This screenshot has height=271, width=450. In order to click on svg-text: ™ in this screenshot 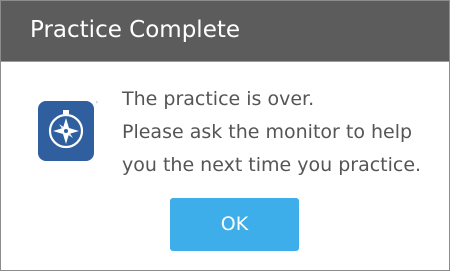, I will do `click(96, 104)`.